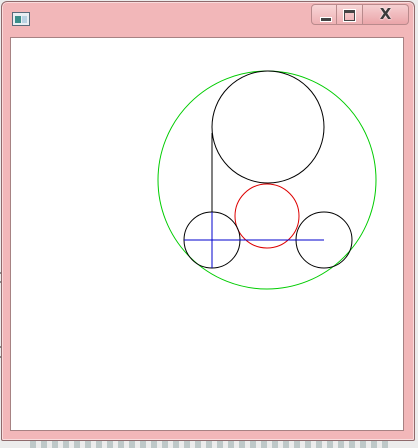 This screenshot has height=448, width=418. I want to click on caption-buttons: X, so click(360, 15).